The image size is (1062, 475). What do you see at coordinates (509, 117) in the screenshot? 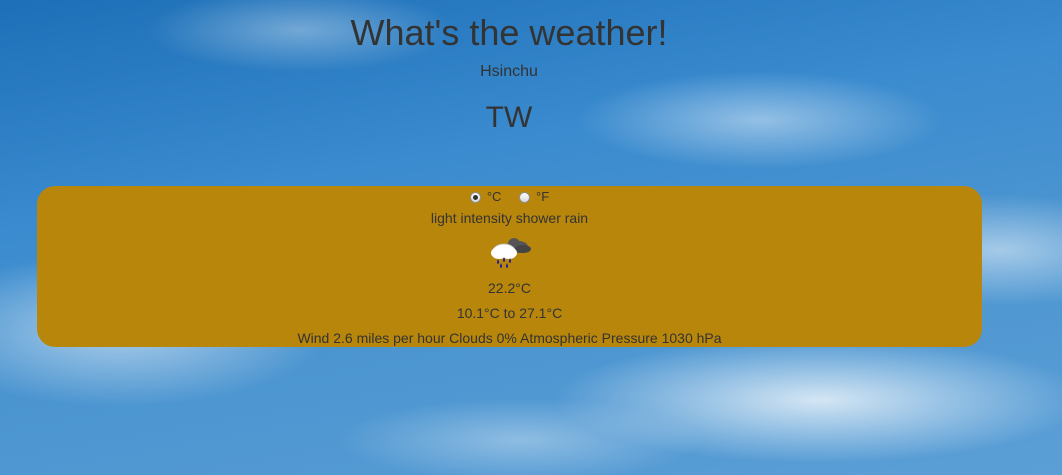
I see `country-code: TW` at bounding box center [509, 117].